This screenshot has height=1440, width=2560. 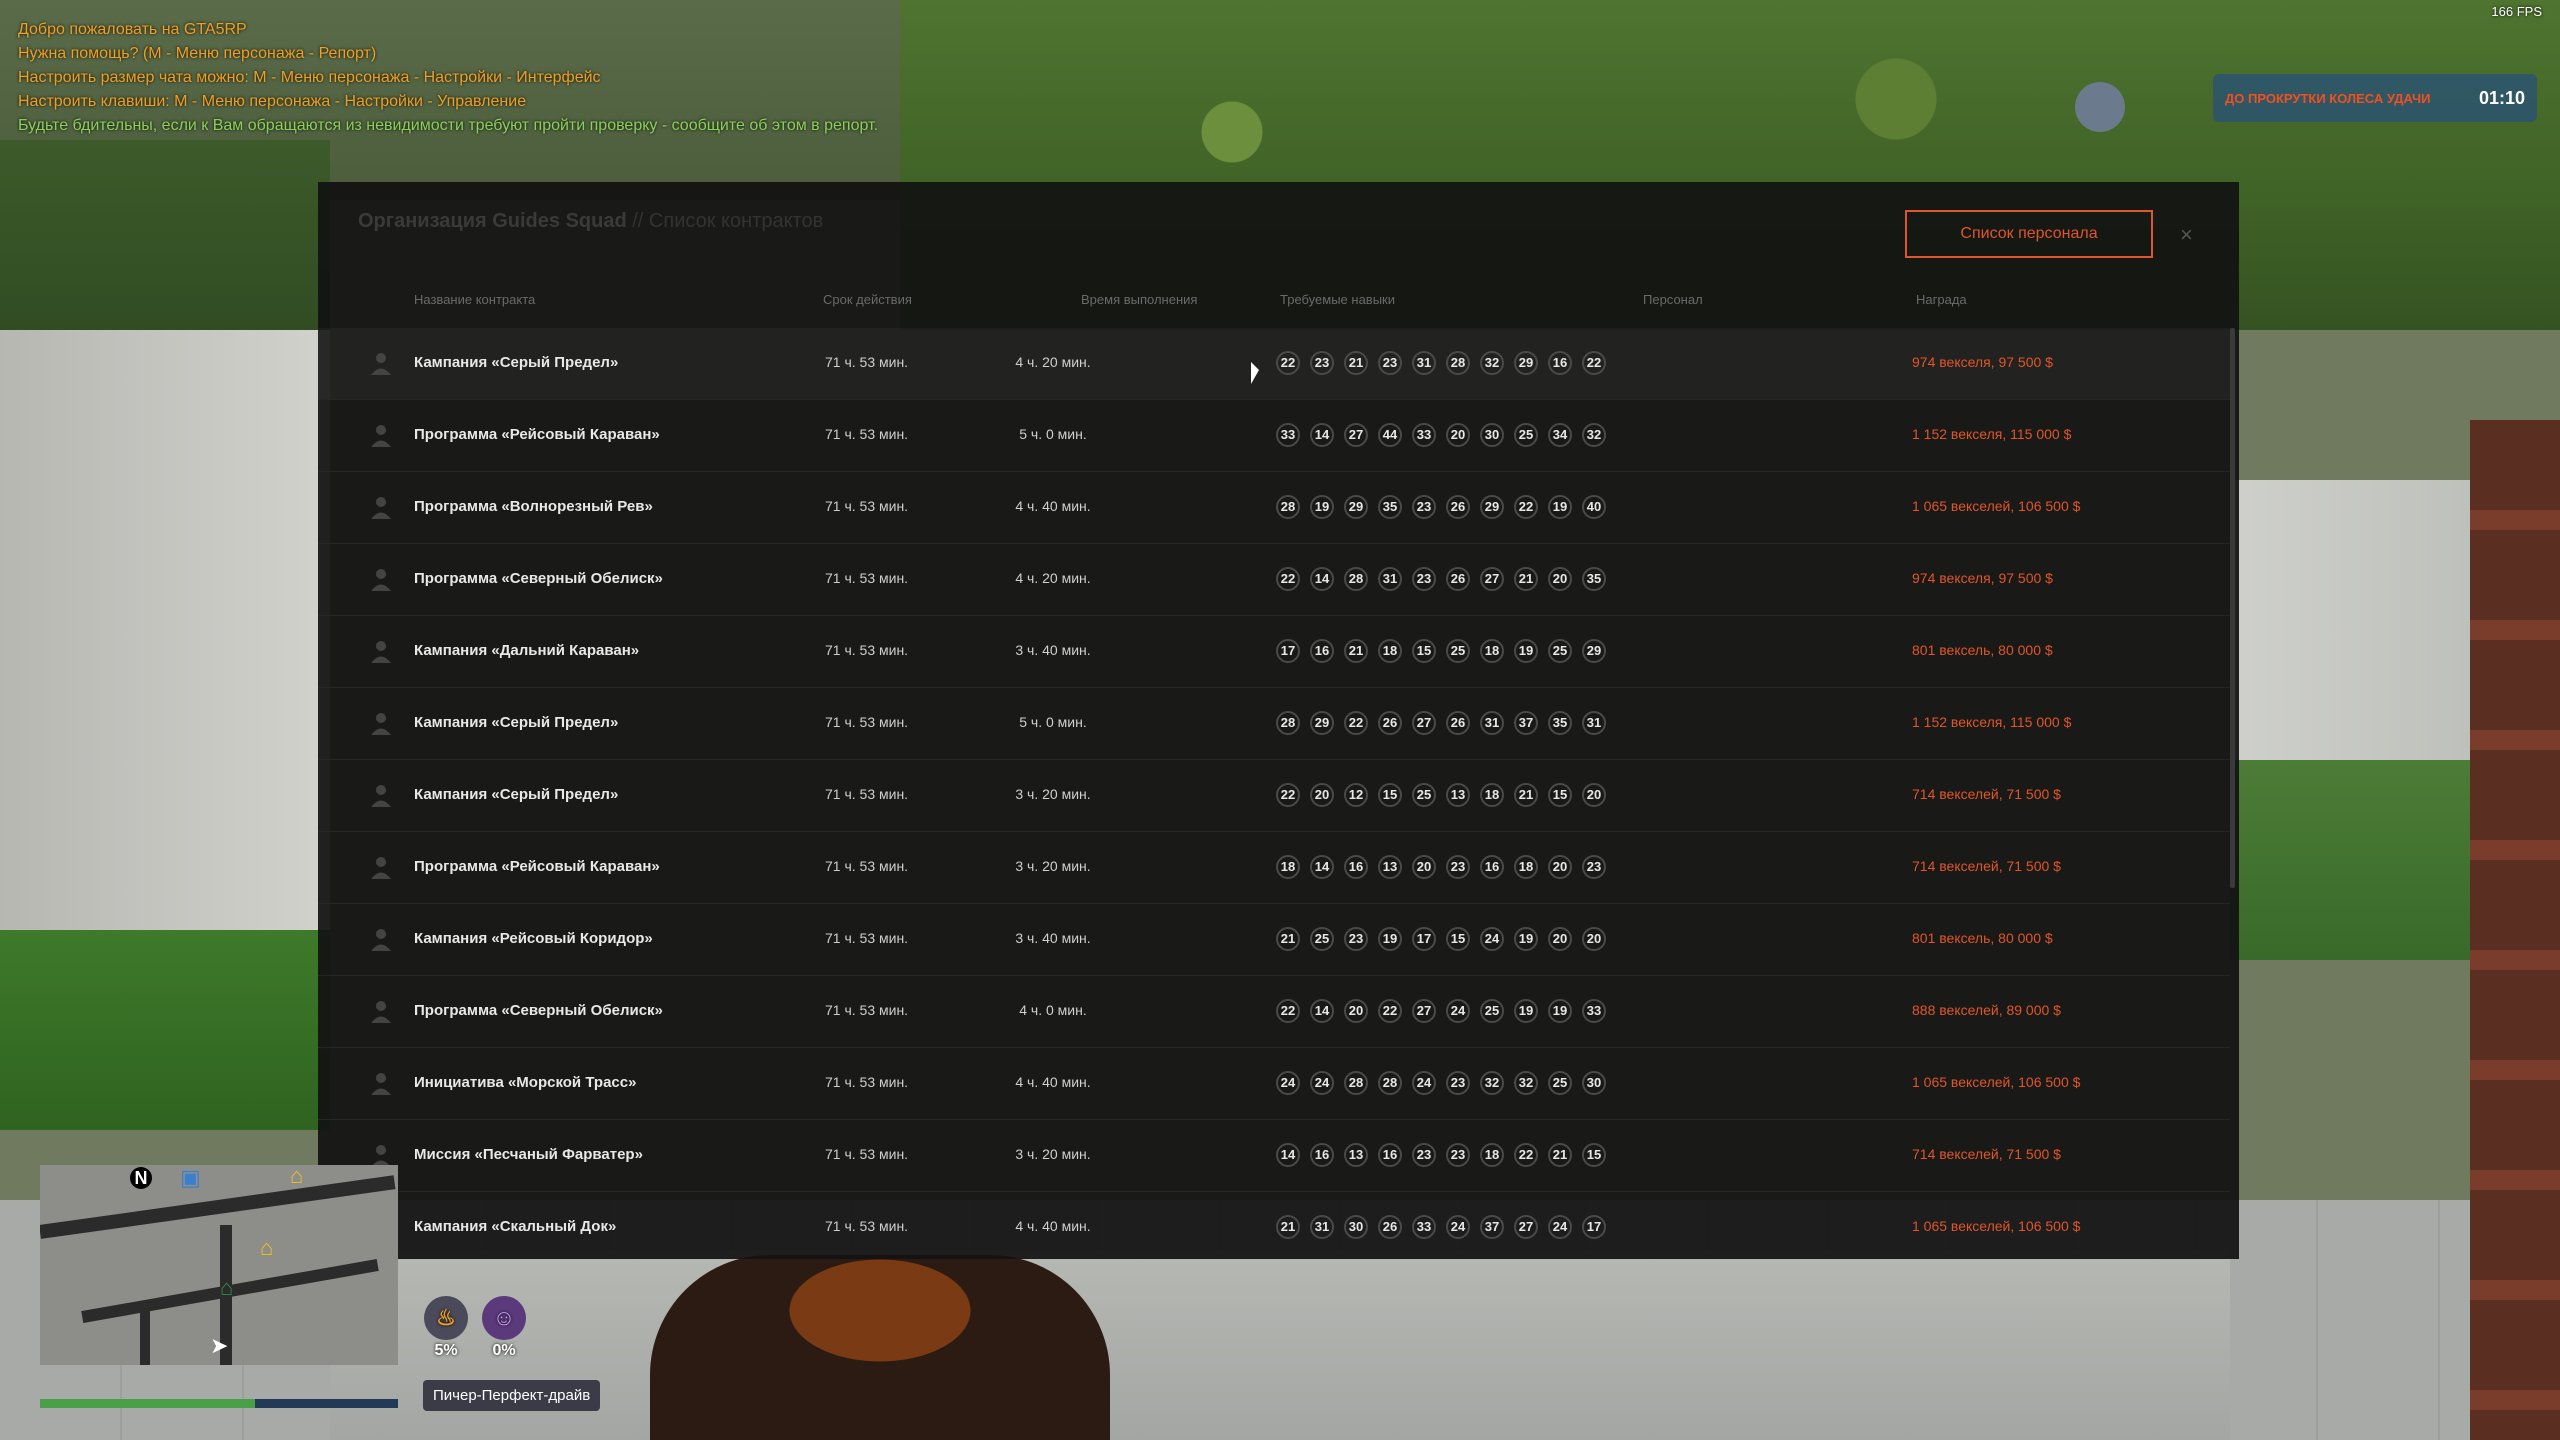 I want to click on skill-level: 15, so click(x=1390, y=794).